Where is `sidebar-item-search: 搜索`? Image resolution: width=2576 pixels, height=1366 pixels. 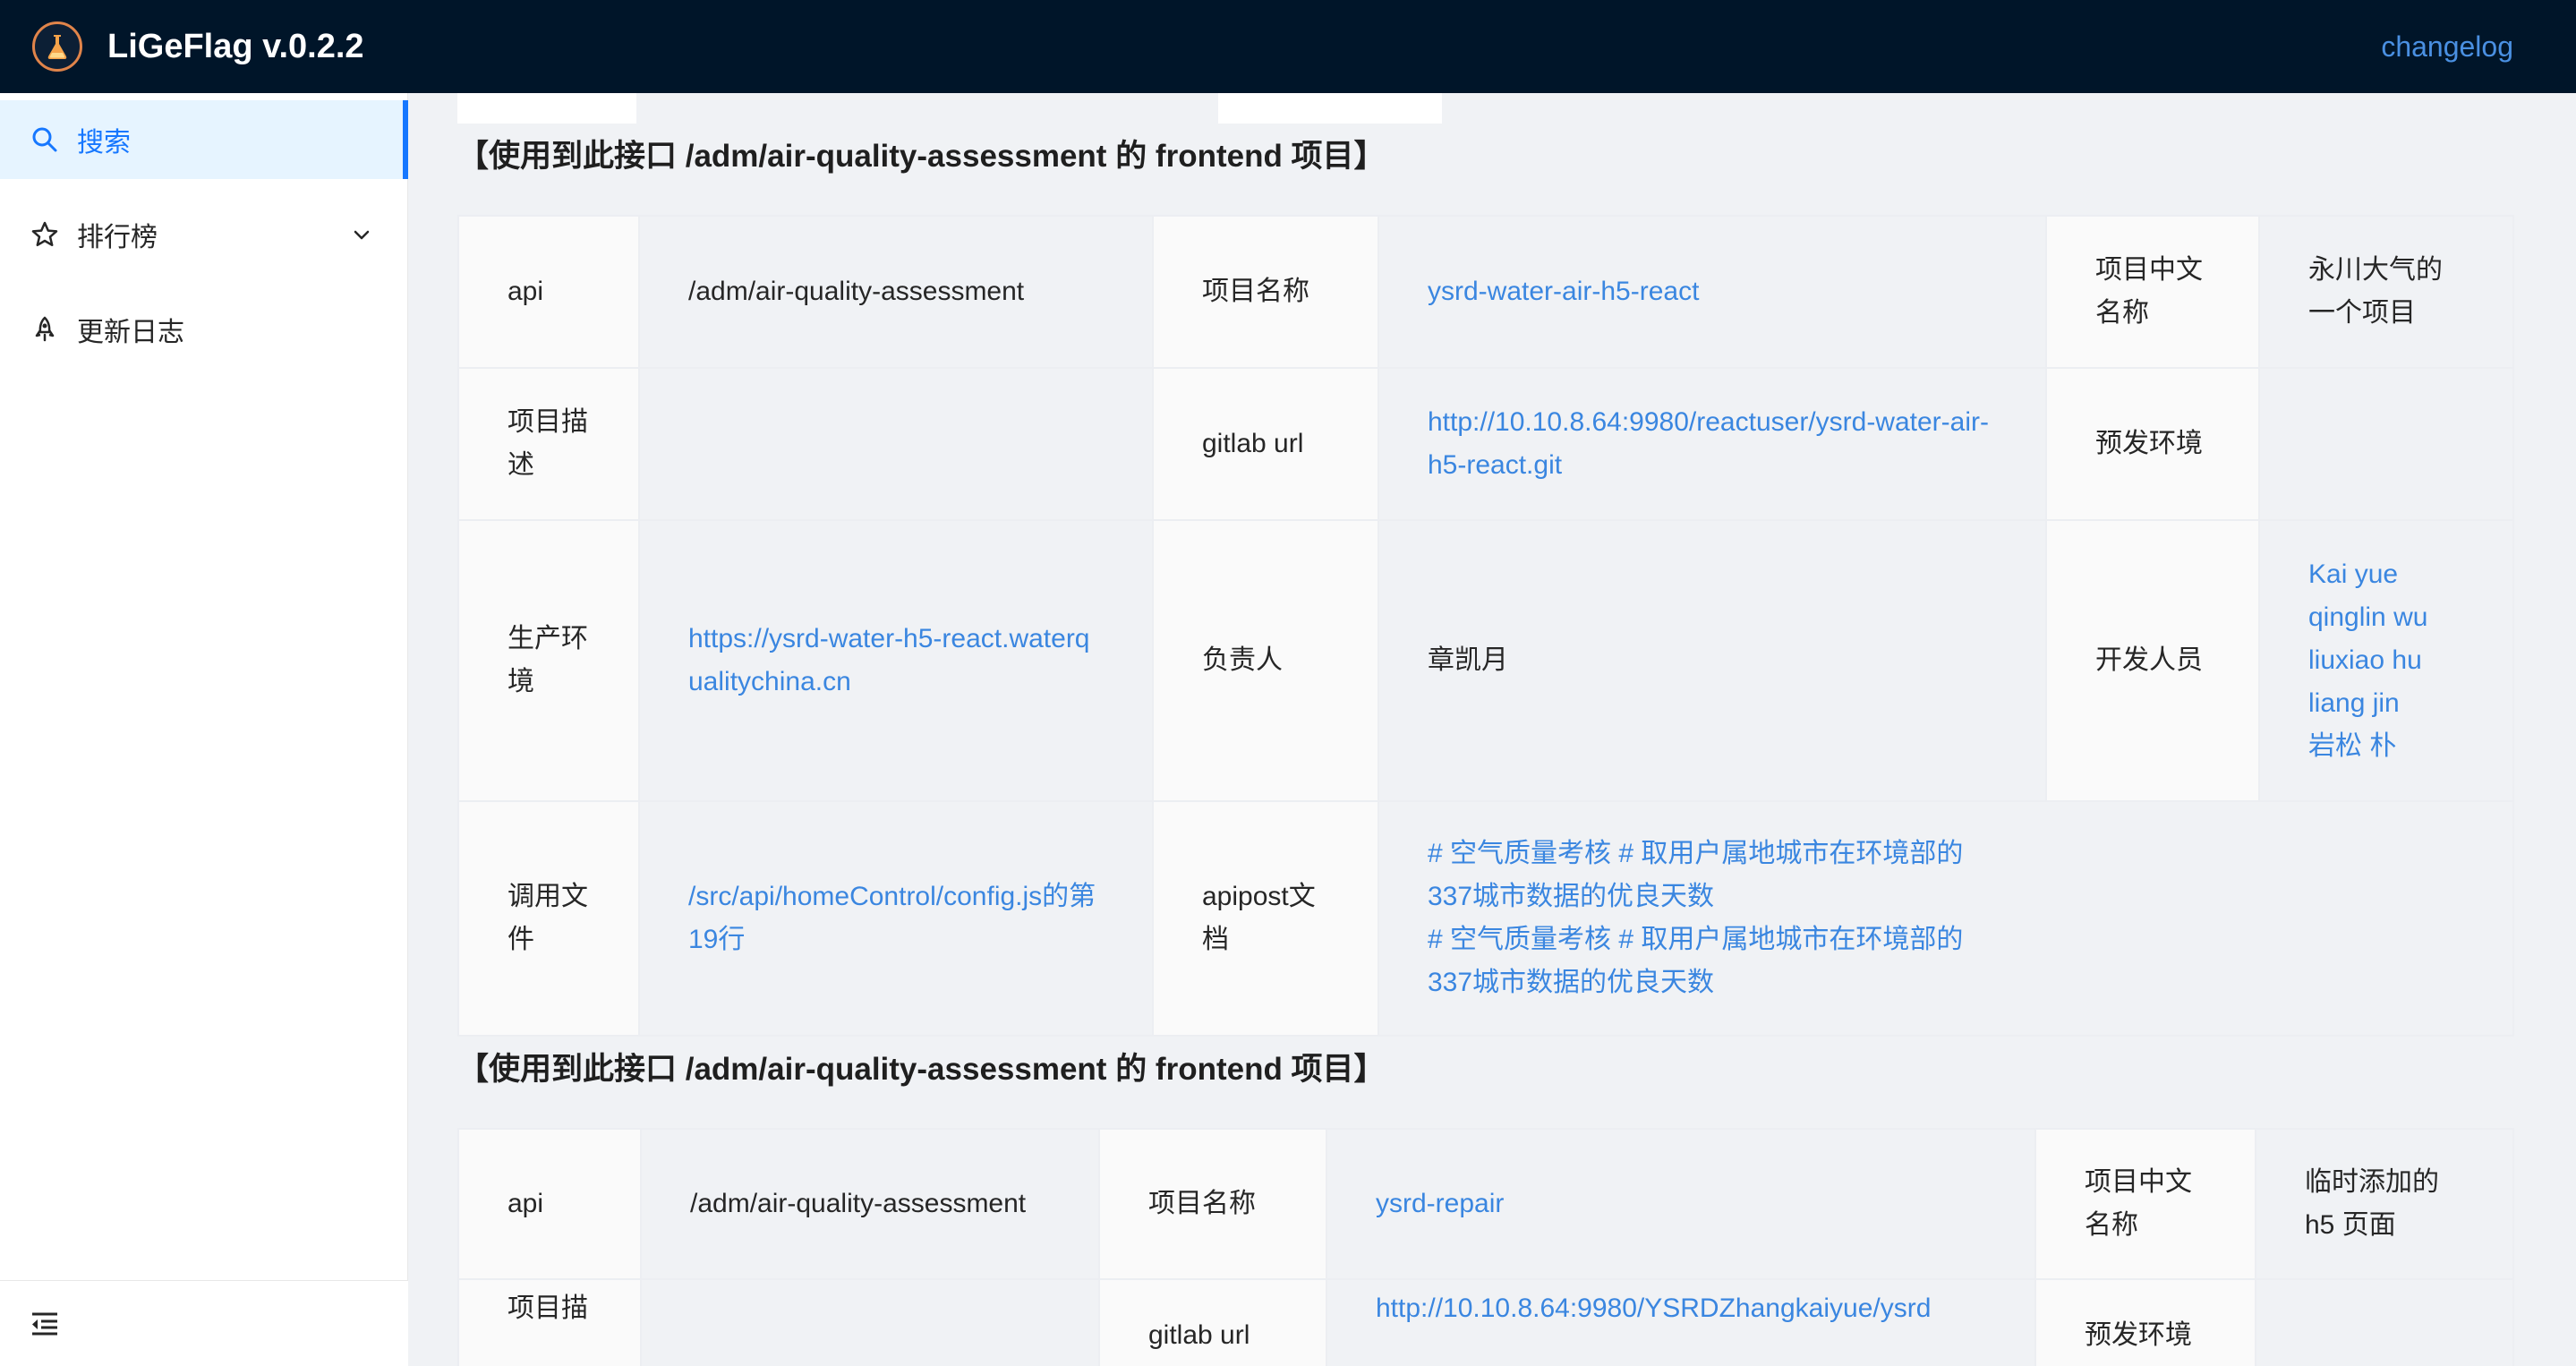 sidebar-item-search: 搜索 is located at coordinates (204, 139).